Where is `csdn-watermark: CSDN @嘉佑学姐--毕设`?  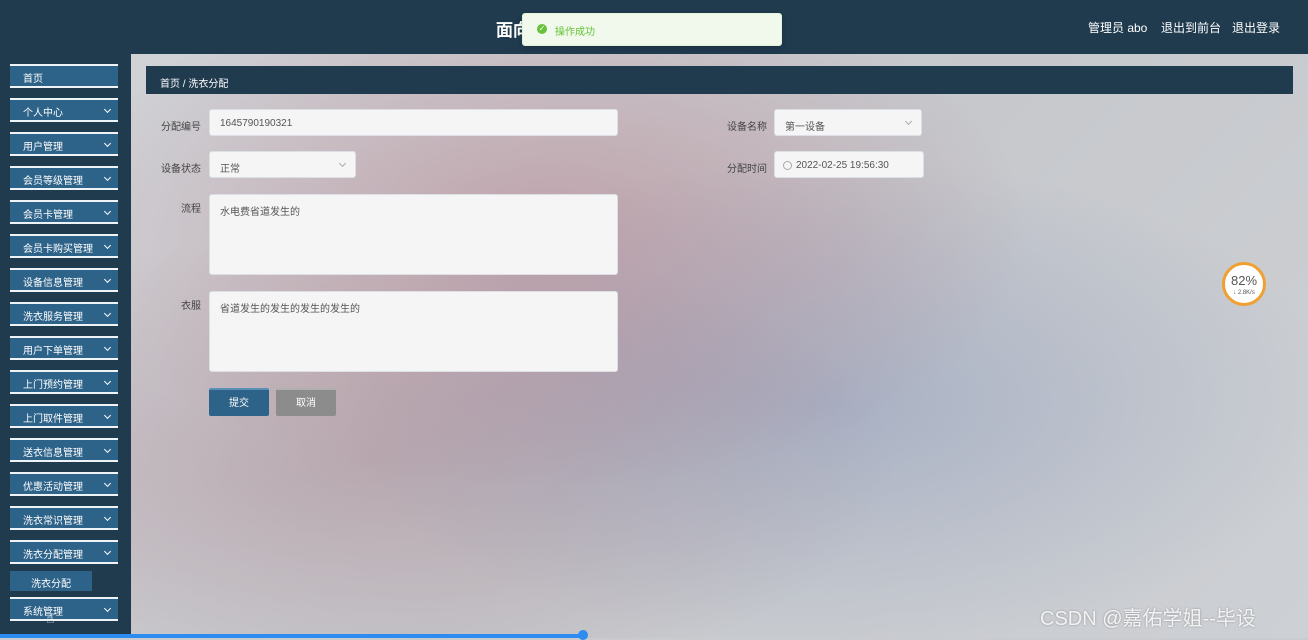 csdn-watermark: CSDN @嘉佑学姐--毕设 is located at coordinates (1148, 619).